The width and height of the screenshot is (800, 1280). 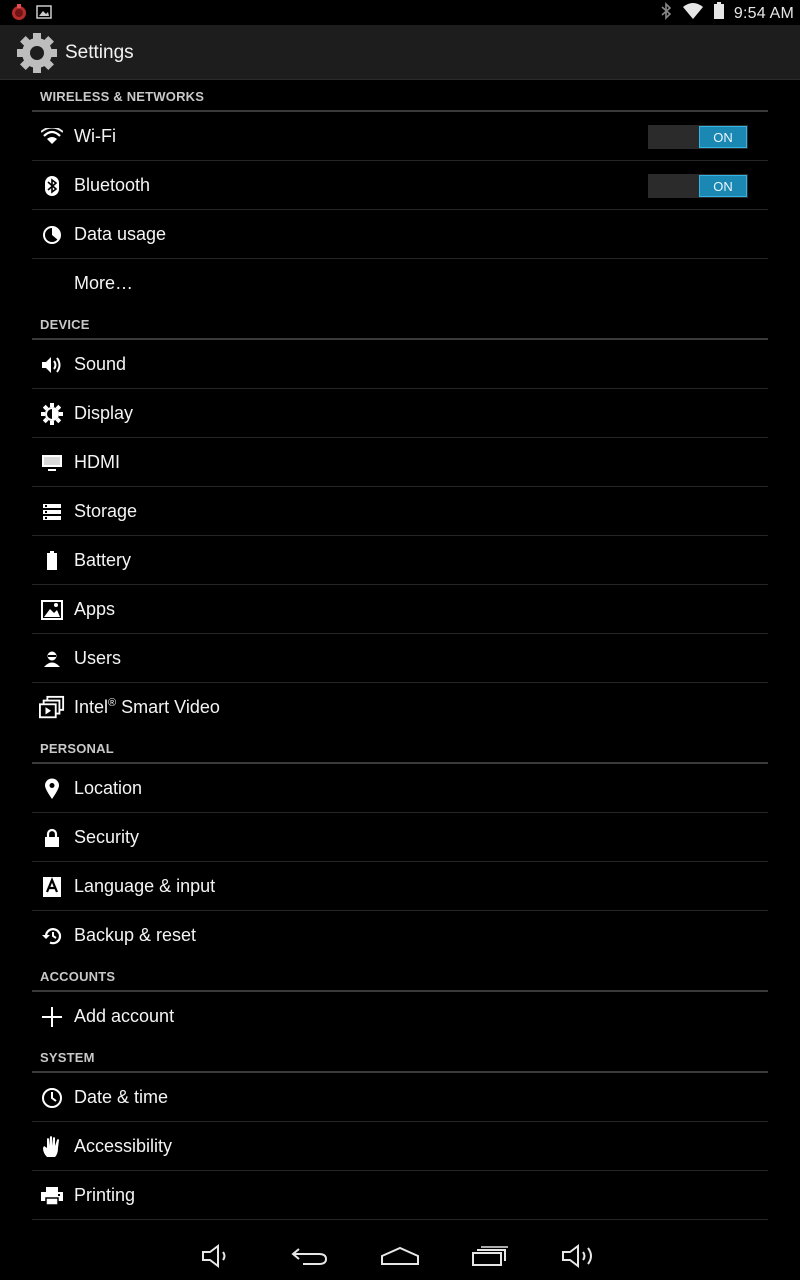 I want to click on wifi-icon, so click(x=52, y=137).